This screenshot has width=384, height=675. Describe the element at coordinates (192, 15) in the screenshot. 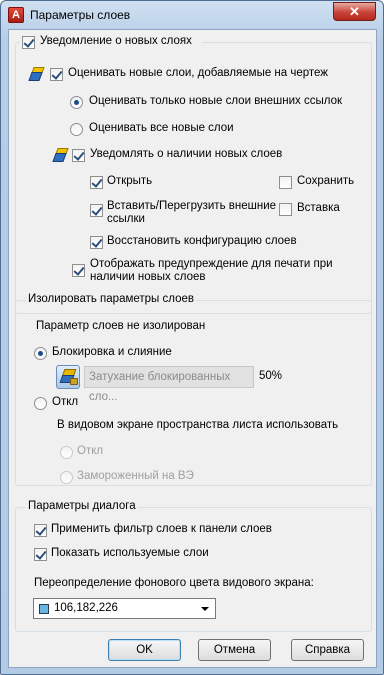

I see `title-bar: A Параметры слоев ✕` at that location.